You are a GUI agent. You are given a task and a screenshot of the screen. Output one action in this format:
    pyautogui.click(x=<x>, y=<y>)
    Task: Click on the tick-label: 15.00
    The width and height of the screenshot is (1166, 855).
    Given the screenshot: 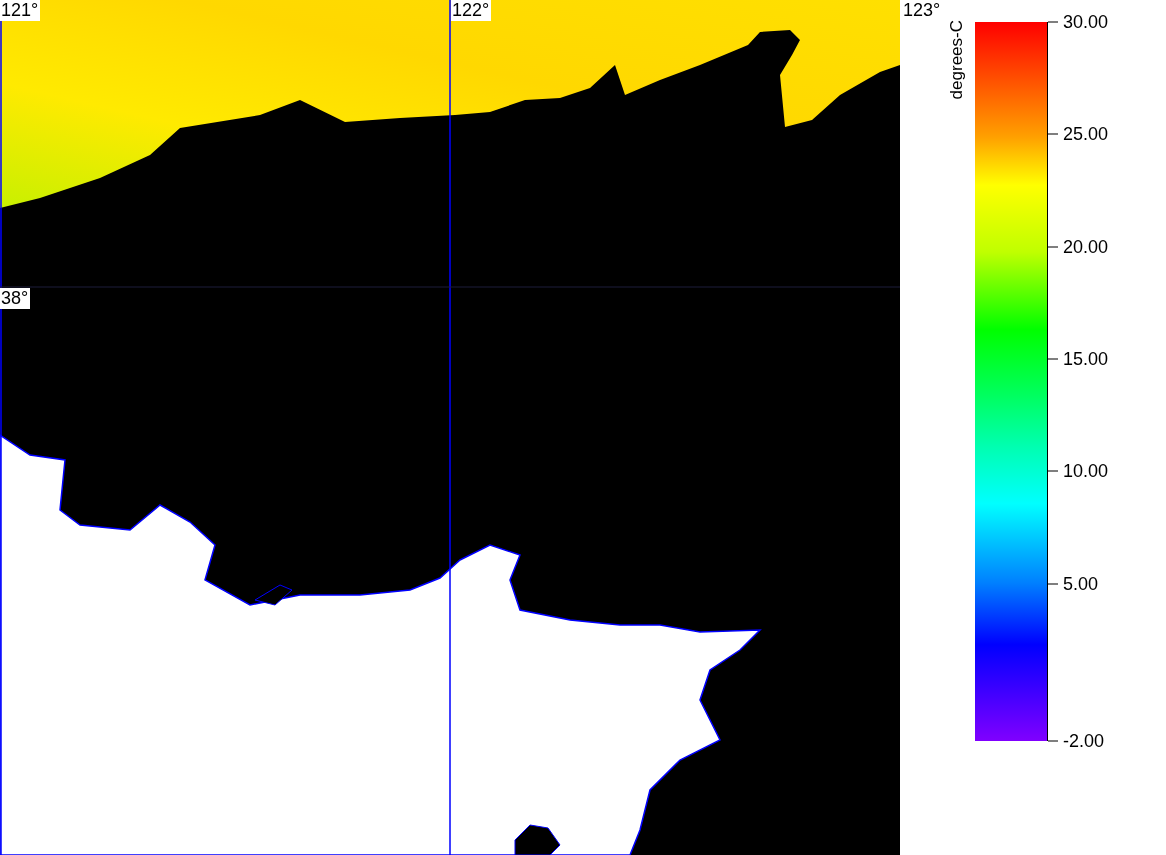 What is the action you would take?
    pyautogui.click(x=1086, y=359)
    